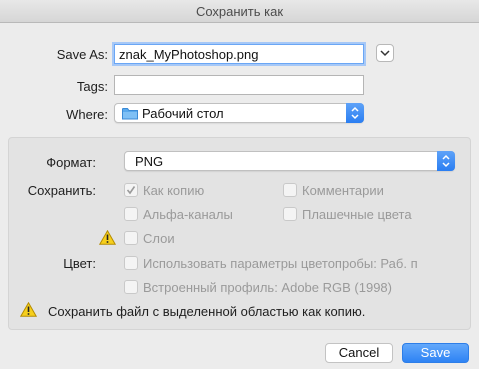  I want to click on layers-checkbox, so click(131, 238).